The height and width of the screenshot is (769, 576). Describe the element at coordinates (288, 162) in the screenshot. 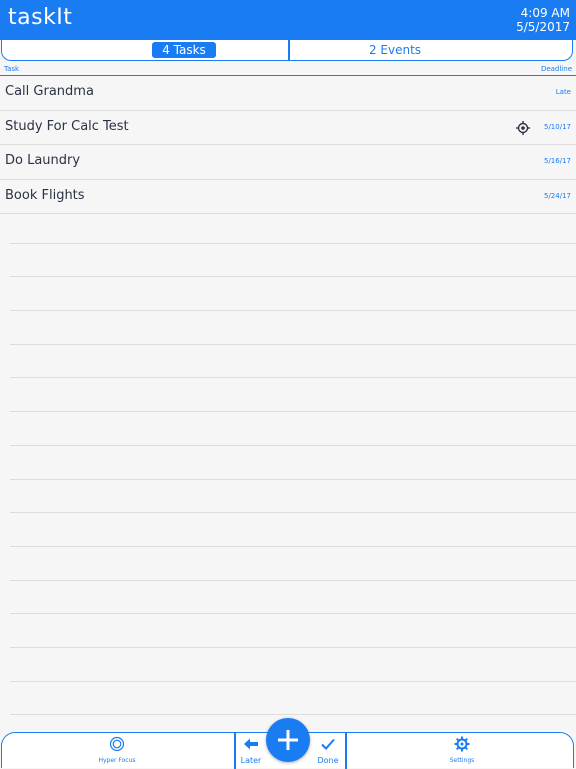

I see `task-row: Do Laundry 5/16/17` at that location.